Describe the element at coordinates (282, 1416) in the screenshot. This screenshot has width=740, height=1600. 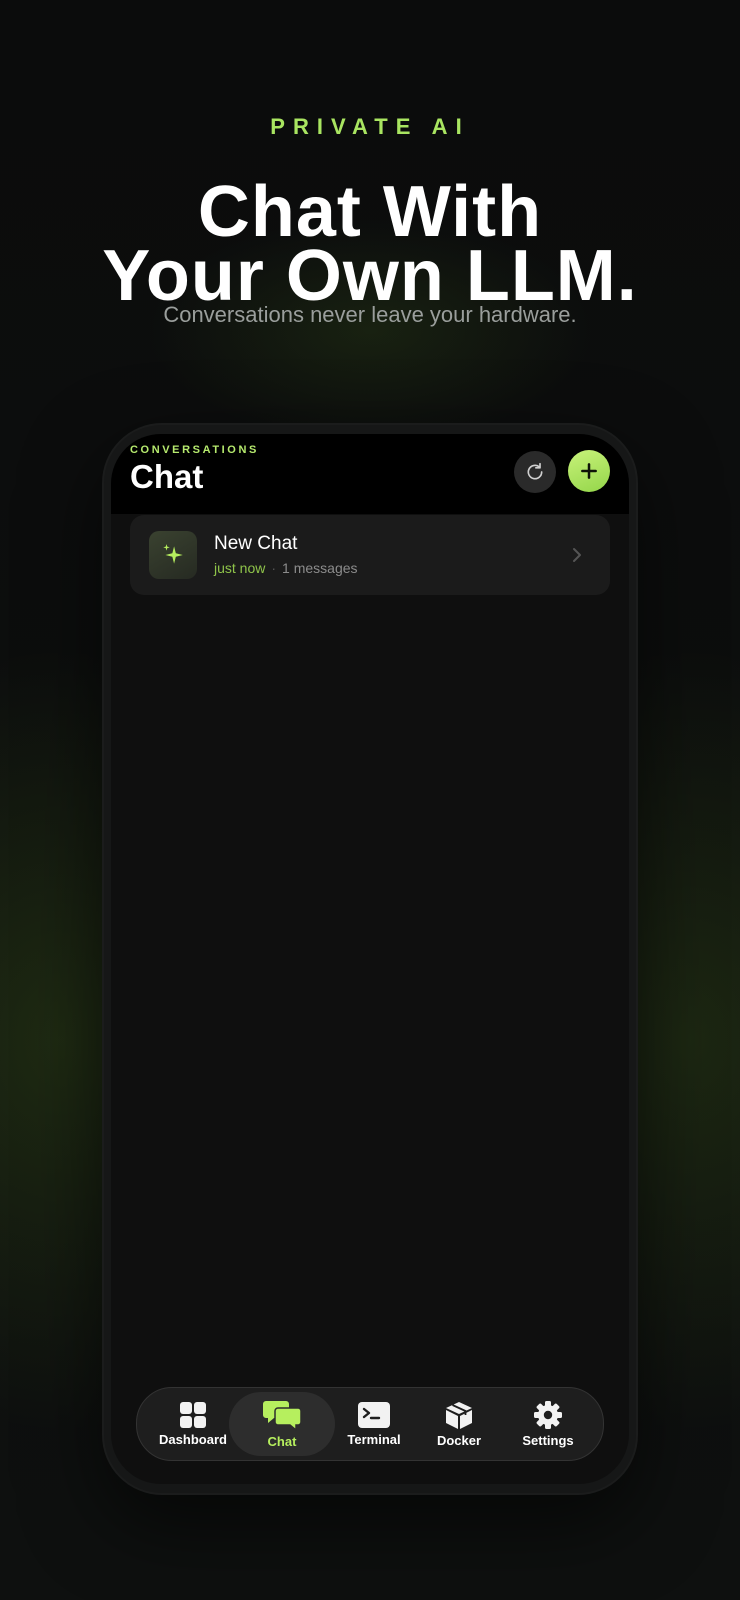
I see `chat-bubbles-icon` at that location.